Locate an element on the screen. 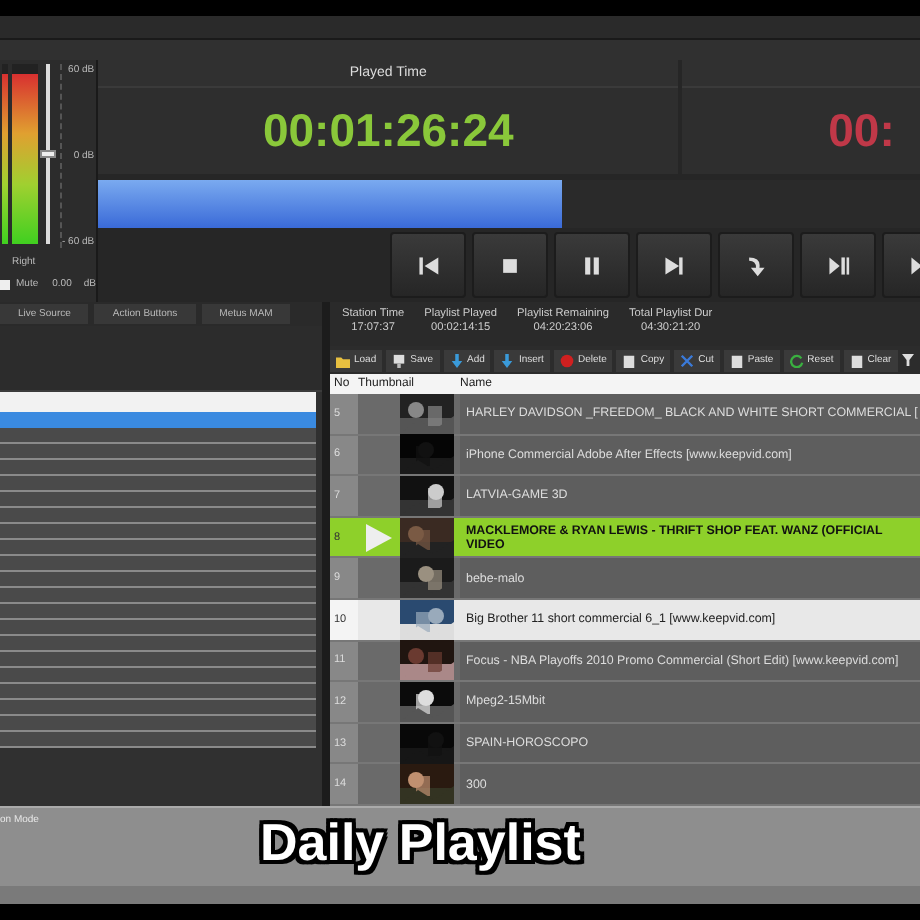 The image size is (920, 920). pause-icon is located at coordinates (592, 265).